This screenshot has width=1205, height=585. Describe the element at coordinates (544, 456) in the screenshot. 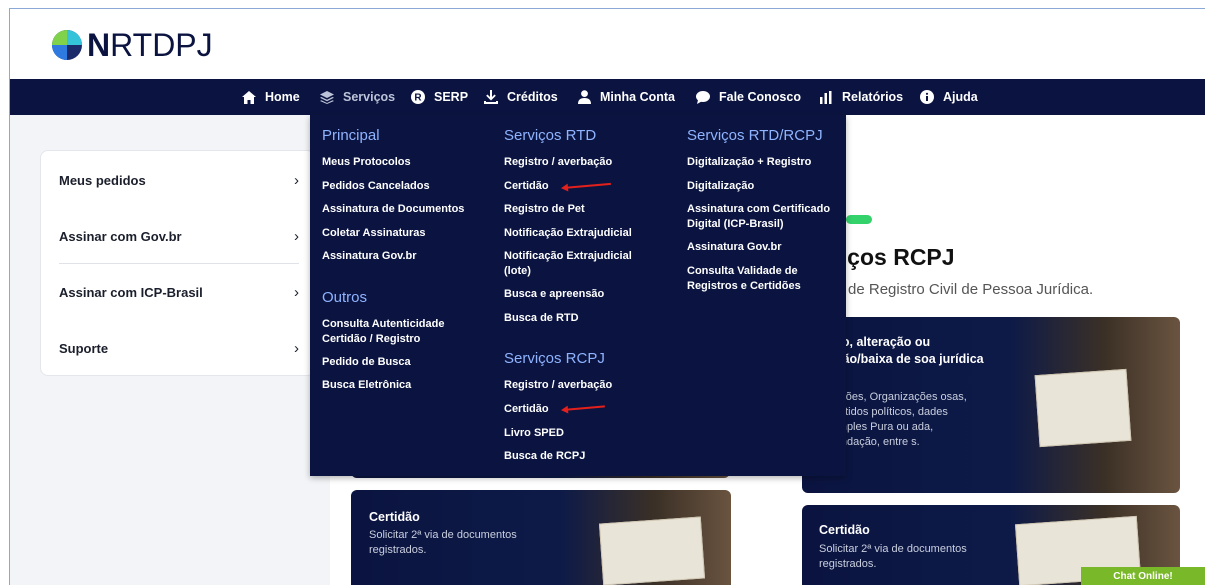

I see `menu-item-rcpj-busca: Busca de RCPJ` at that location.